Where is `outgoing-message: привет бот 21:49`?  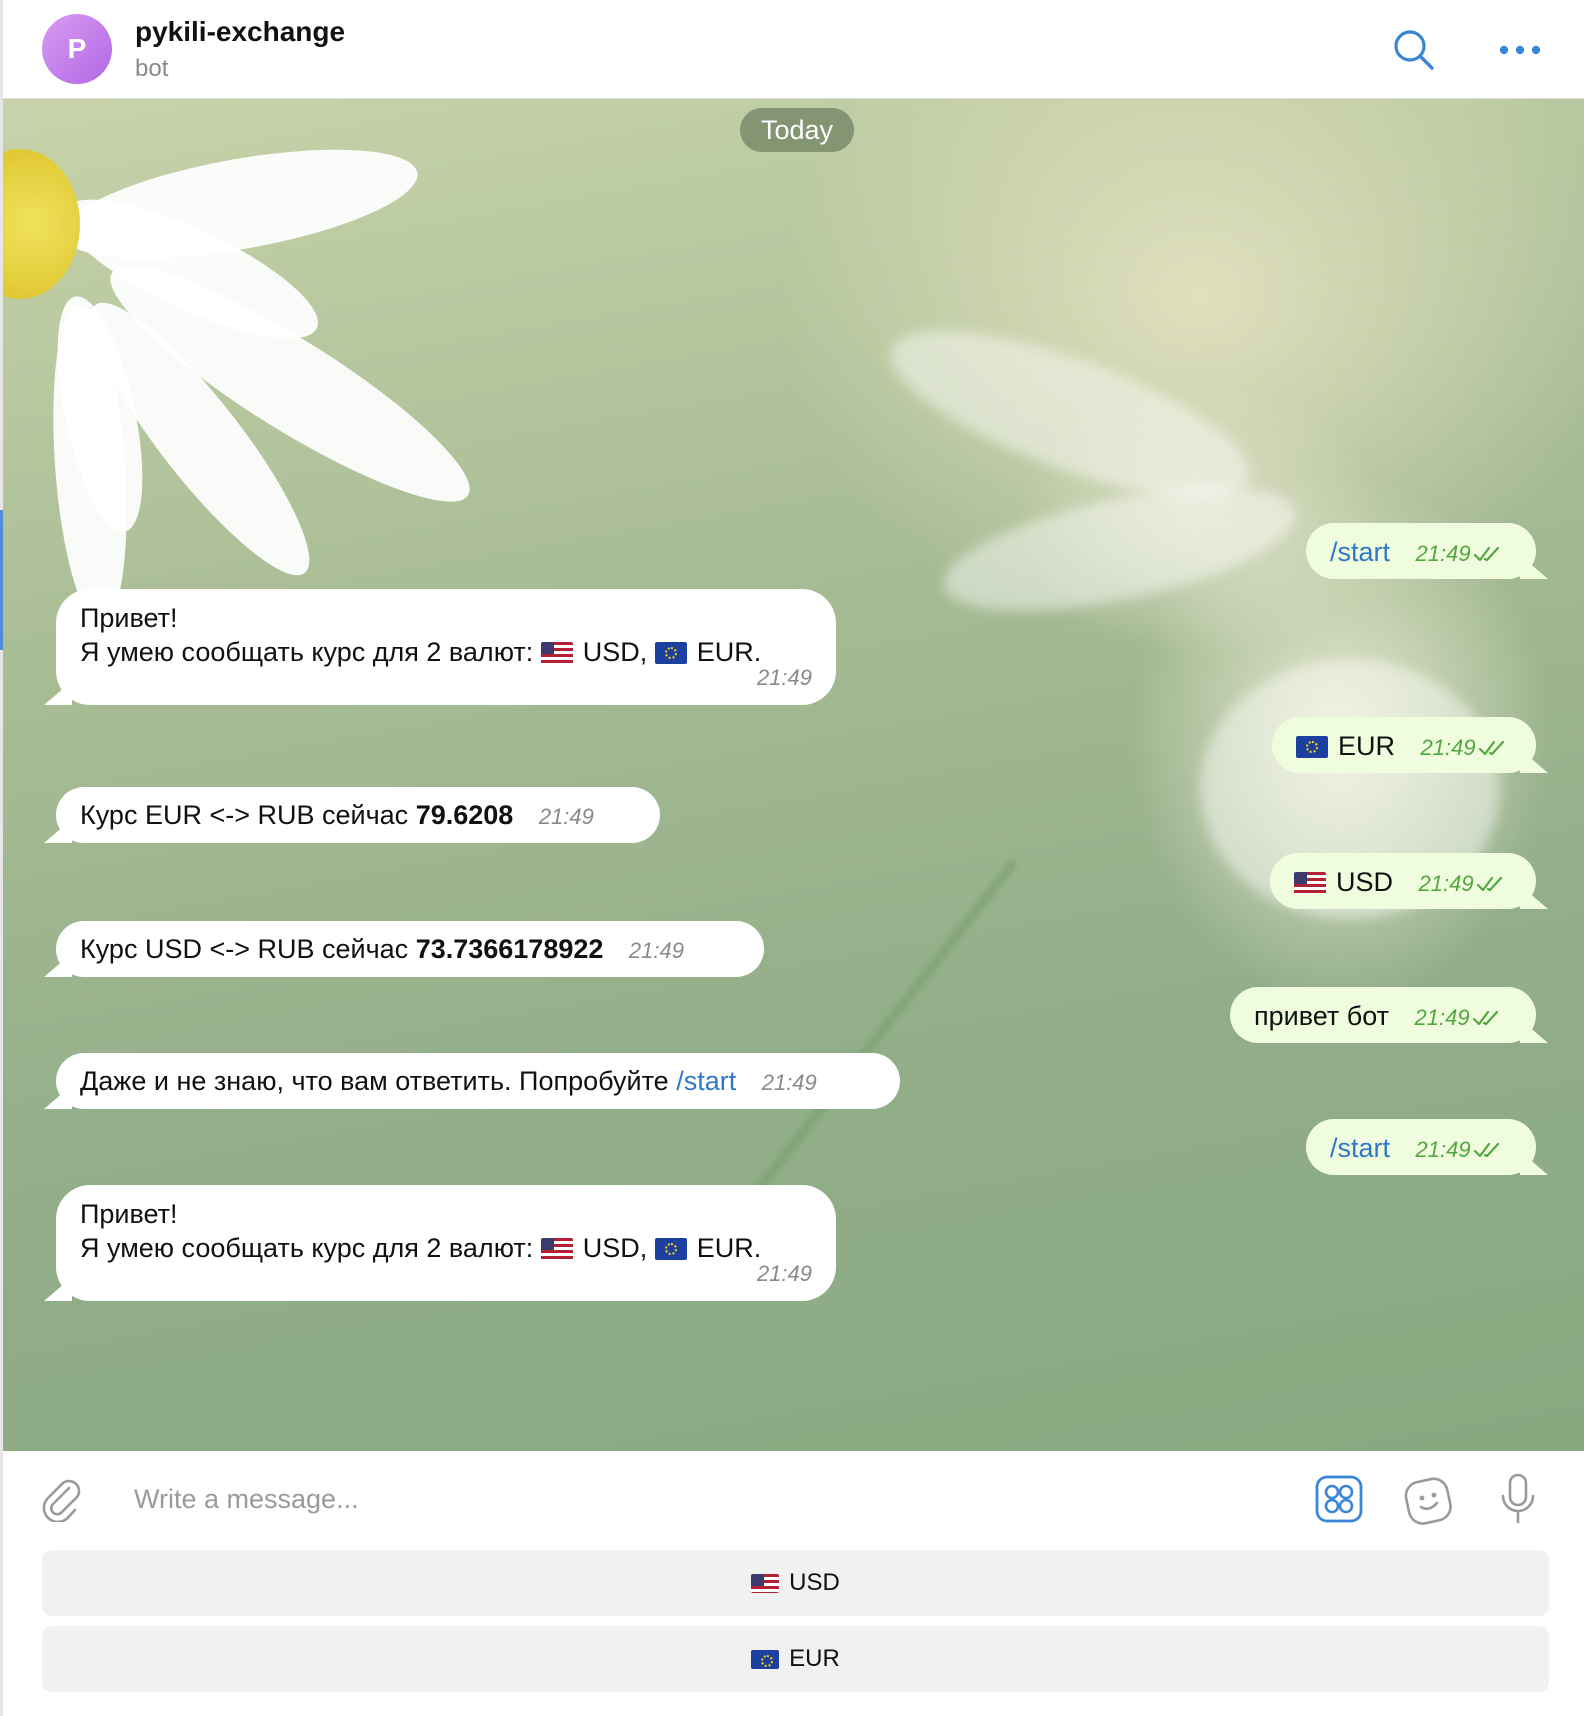 outgoing-message: привет бот 21:49 is located at coordinates (1389, 1015).